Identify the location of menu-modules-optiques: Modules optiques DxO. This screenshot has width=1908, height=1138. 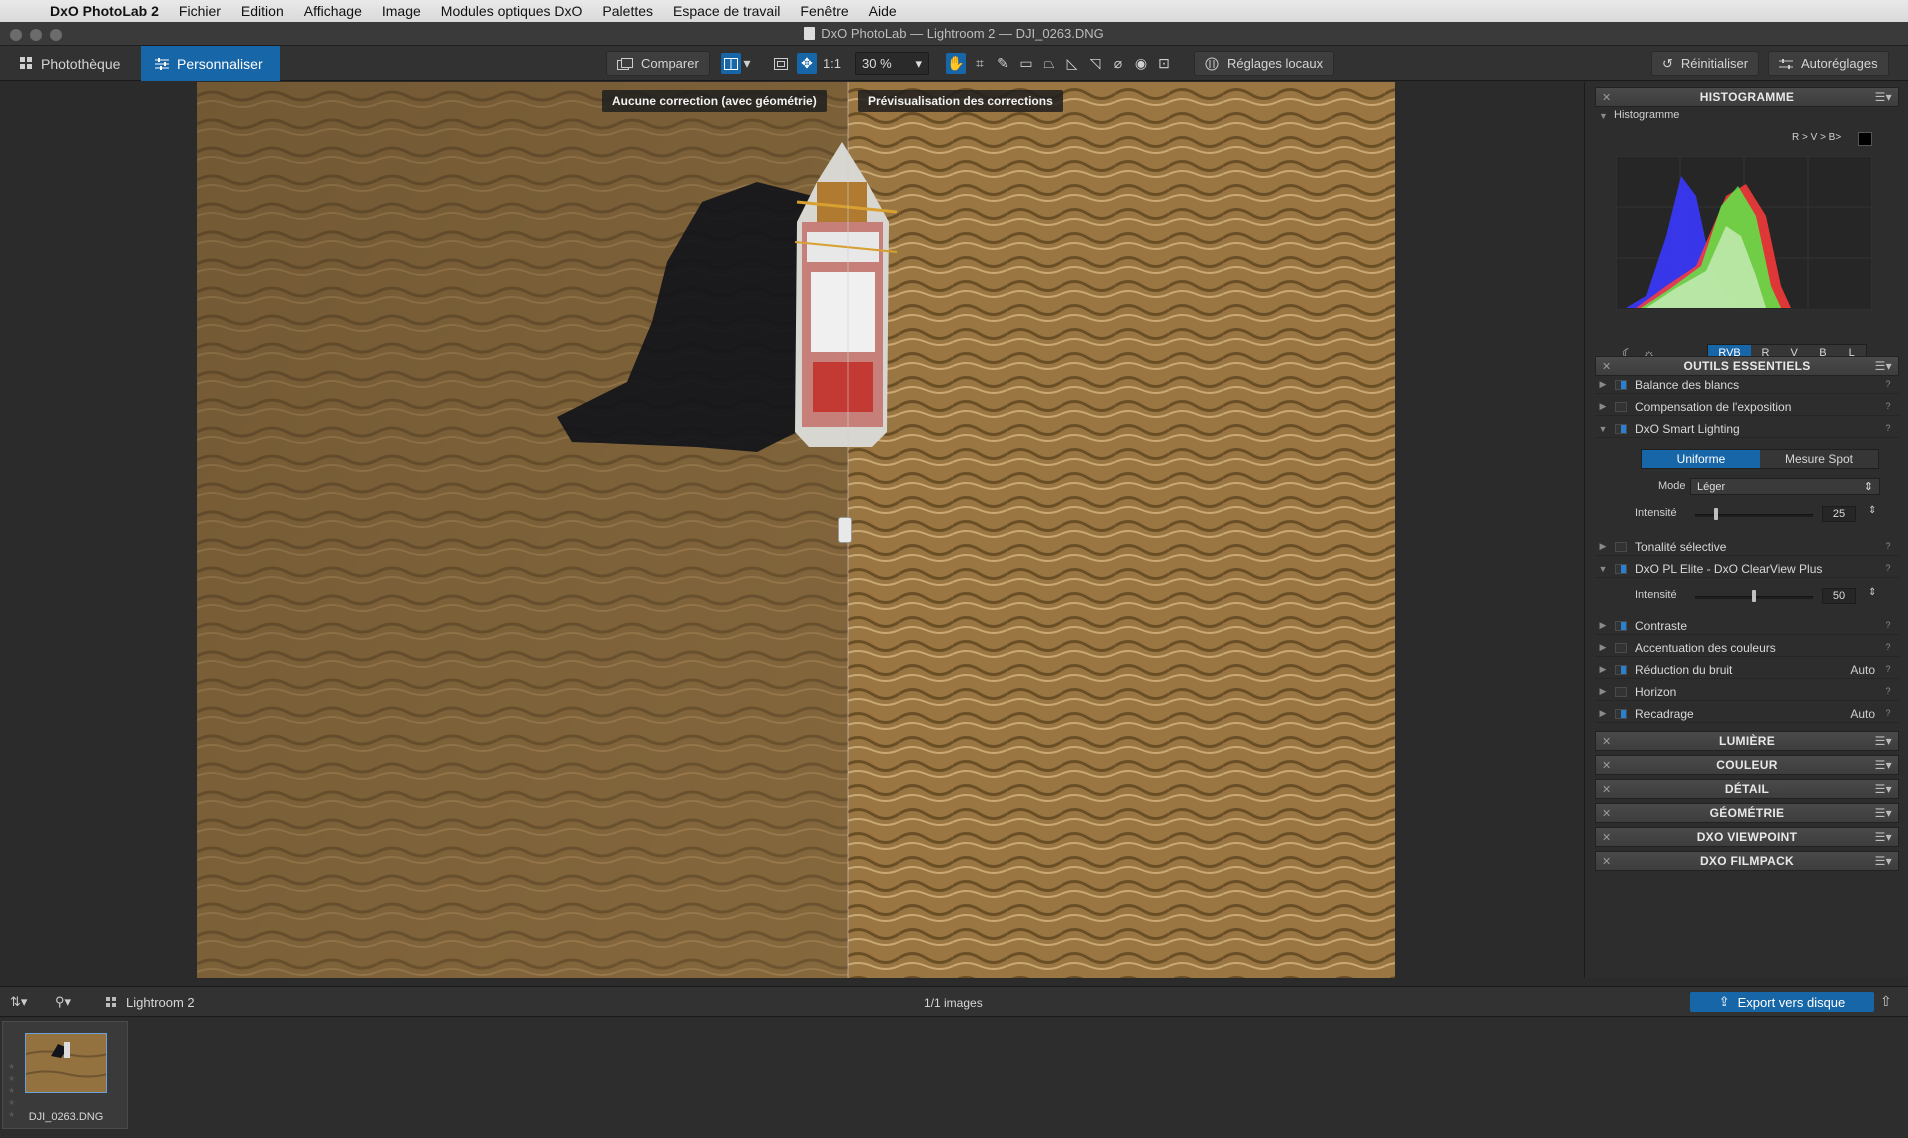
(512, 11).